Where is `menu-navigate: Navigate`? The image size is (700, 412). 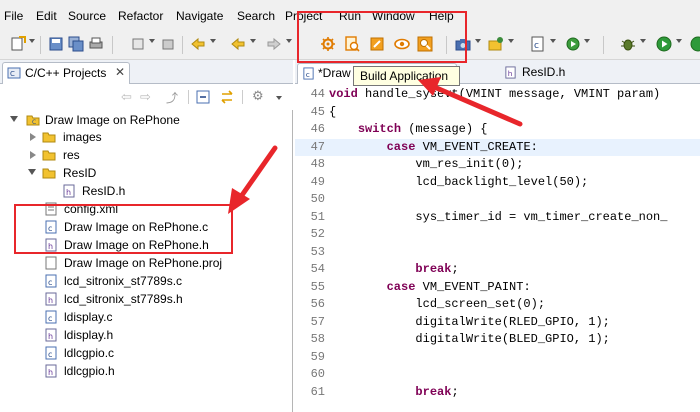
menu-navigate: Navigate is located at coordinates (199, 16).